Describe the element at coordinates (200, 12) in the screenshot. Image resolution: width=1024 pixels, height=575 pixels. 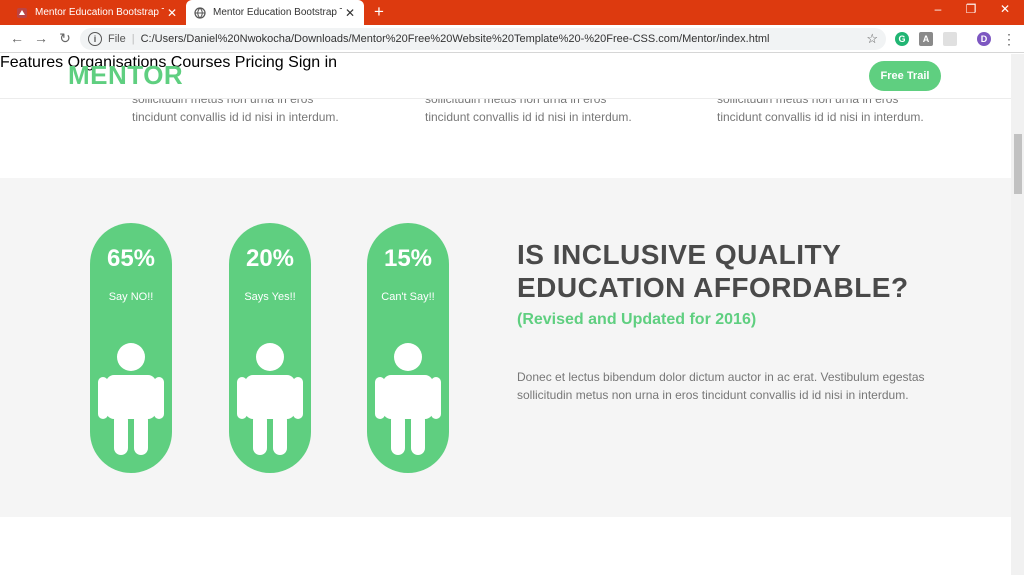
I see `globe-icon` at that location.